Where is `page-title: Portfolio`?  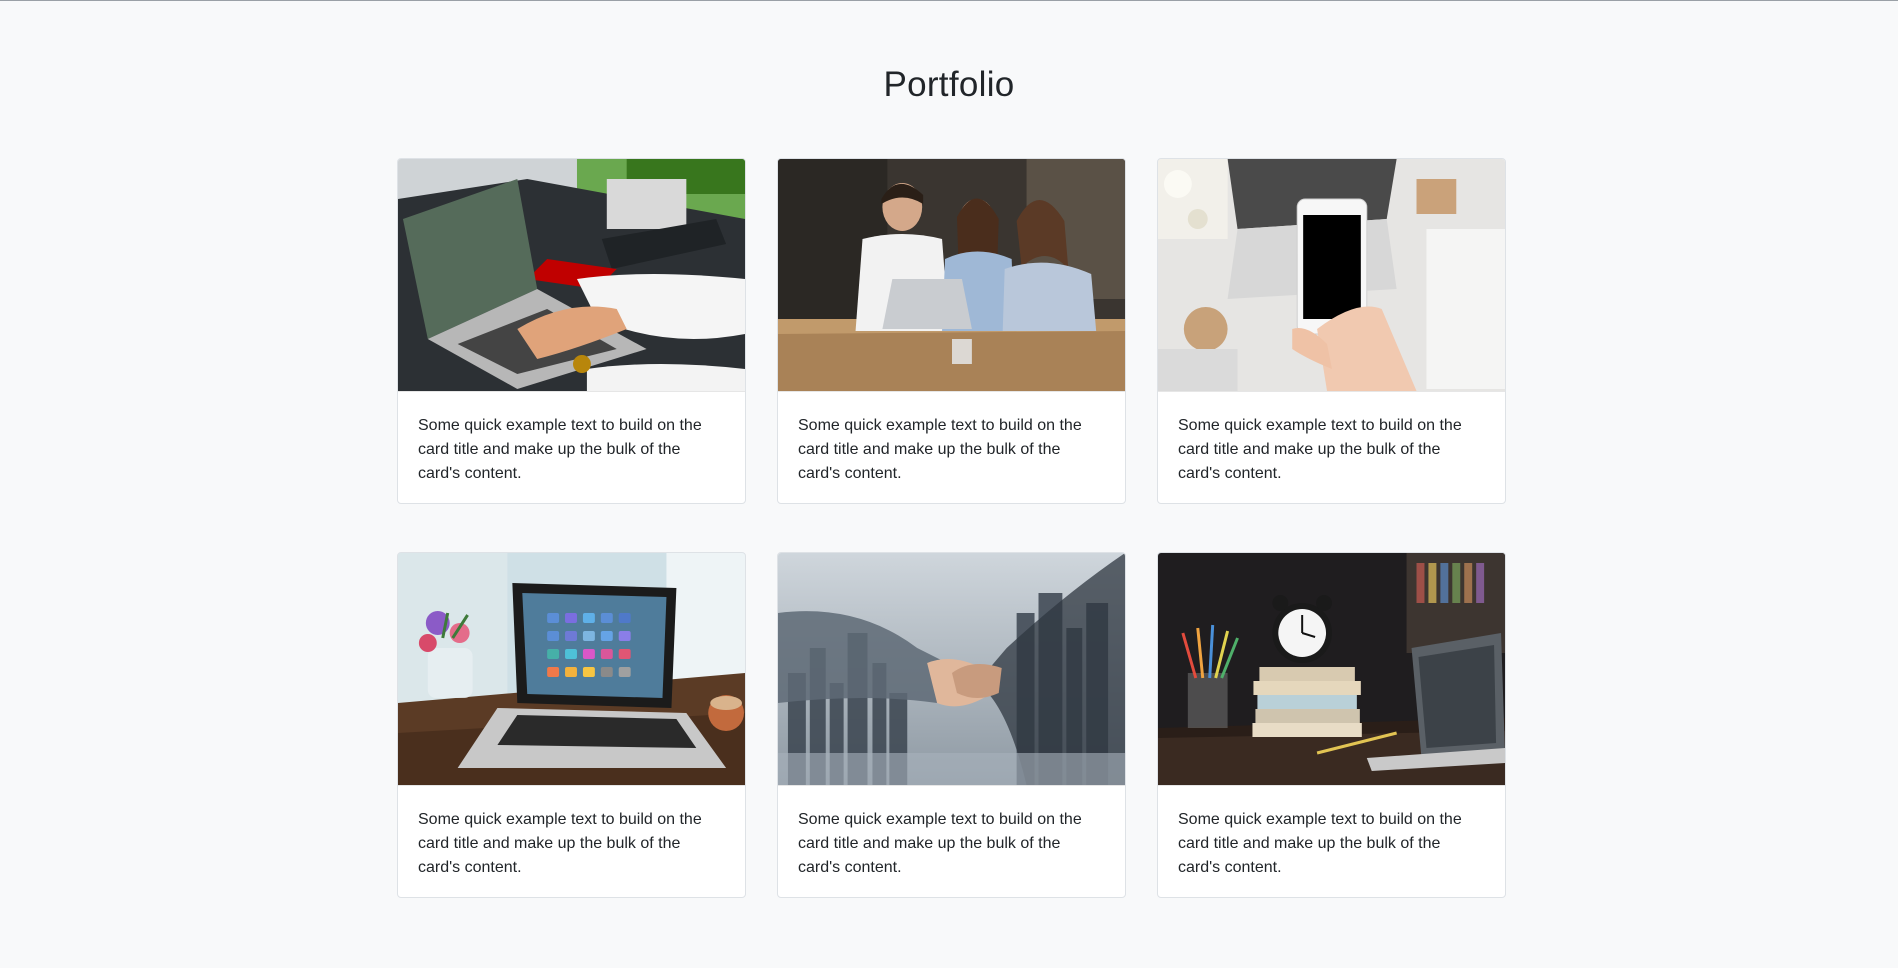 page-title: Portfolio is located at coordinates (949, 84).